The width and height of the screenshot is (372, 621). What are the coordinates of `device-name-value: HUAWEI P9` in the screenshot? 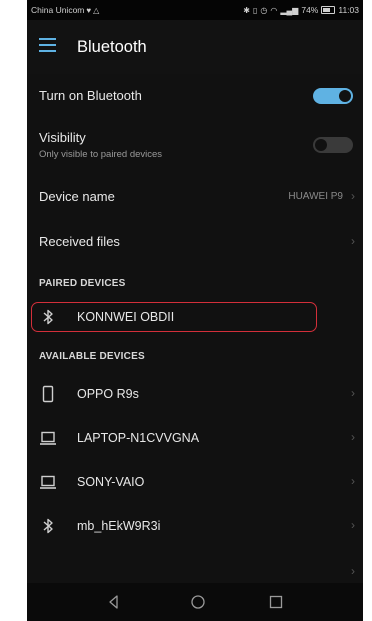 It's located at (315, 196).